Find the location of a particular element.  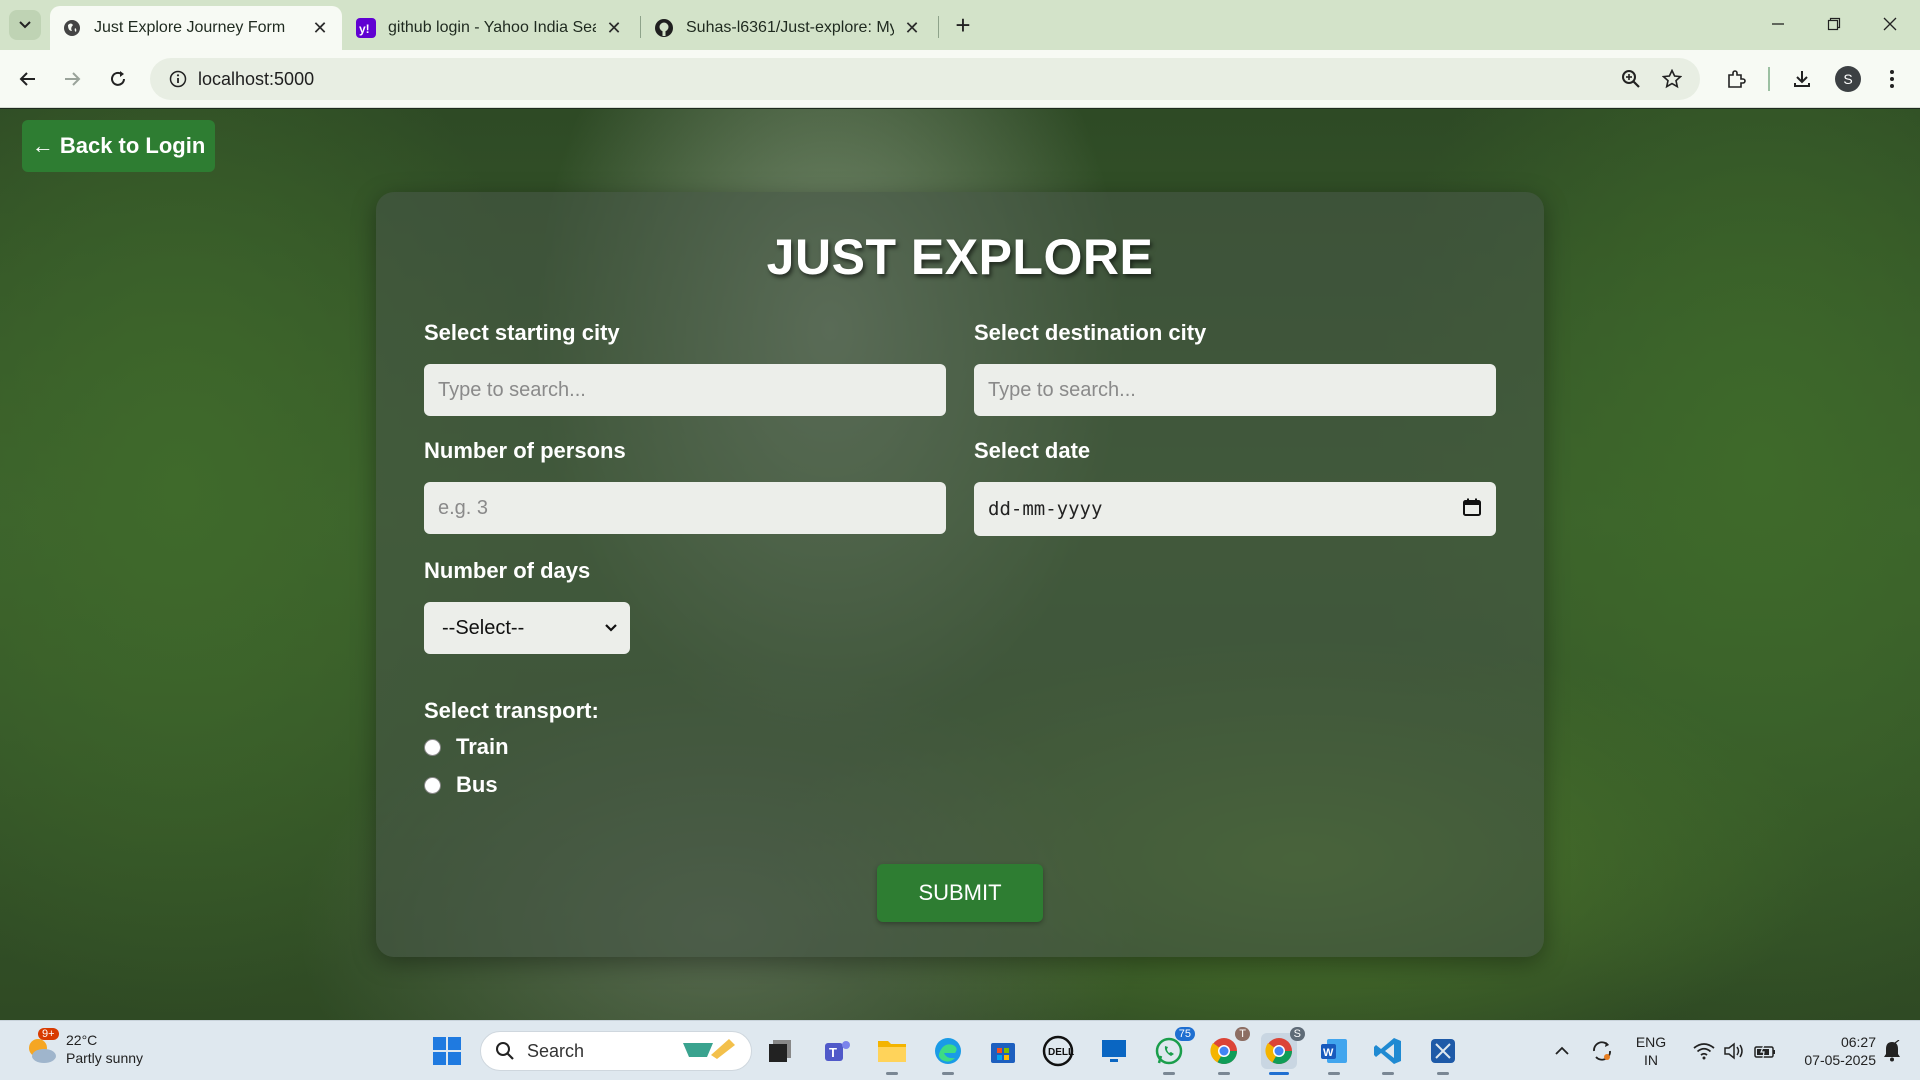

more-vertical-icon is located at coordinates (1892, 79).